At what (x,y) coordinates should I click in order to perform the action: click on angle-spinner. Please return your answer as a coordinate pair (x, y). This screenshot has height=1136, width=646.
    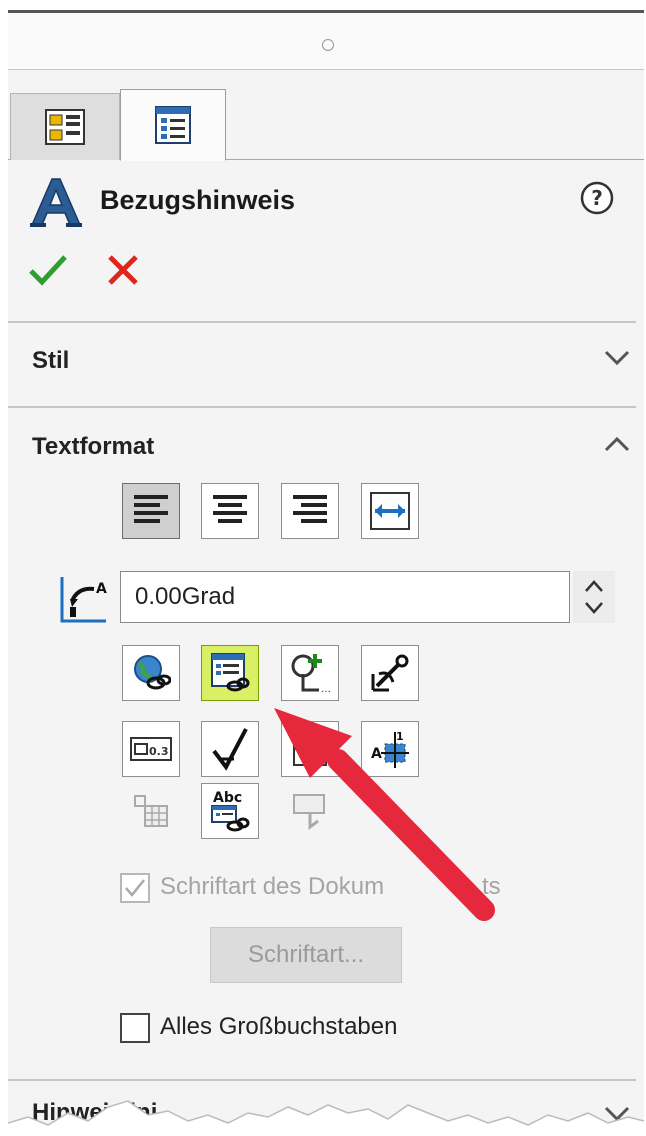
    Looking at the image, I should click on (594, 597).